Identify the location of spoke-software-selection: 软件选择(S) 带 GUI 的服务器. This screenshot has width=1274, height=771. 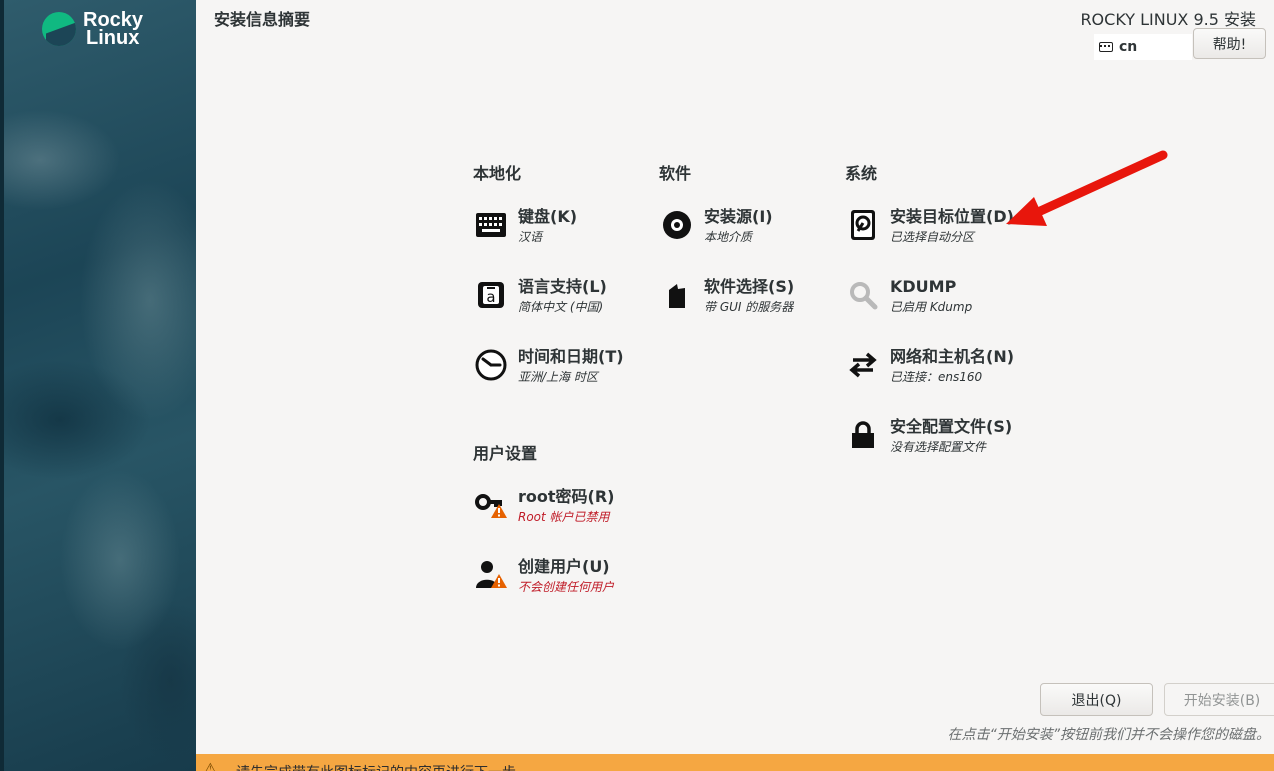
(727, 296).